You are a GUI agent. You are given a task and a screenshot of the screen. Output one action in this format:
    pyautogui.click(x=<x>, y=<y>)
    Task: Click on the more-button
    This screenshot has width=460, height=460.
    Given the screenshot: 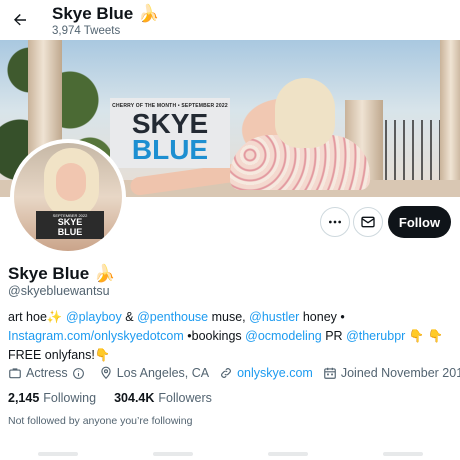 What is the action you would take?
    pyautogui.click(x=335, y=222)
    